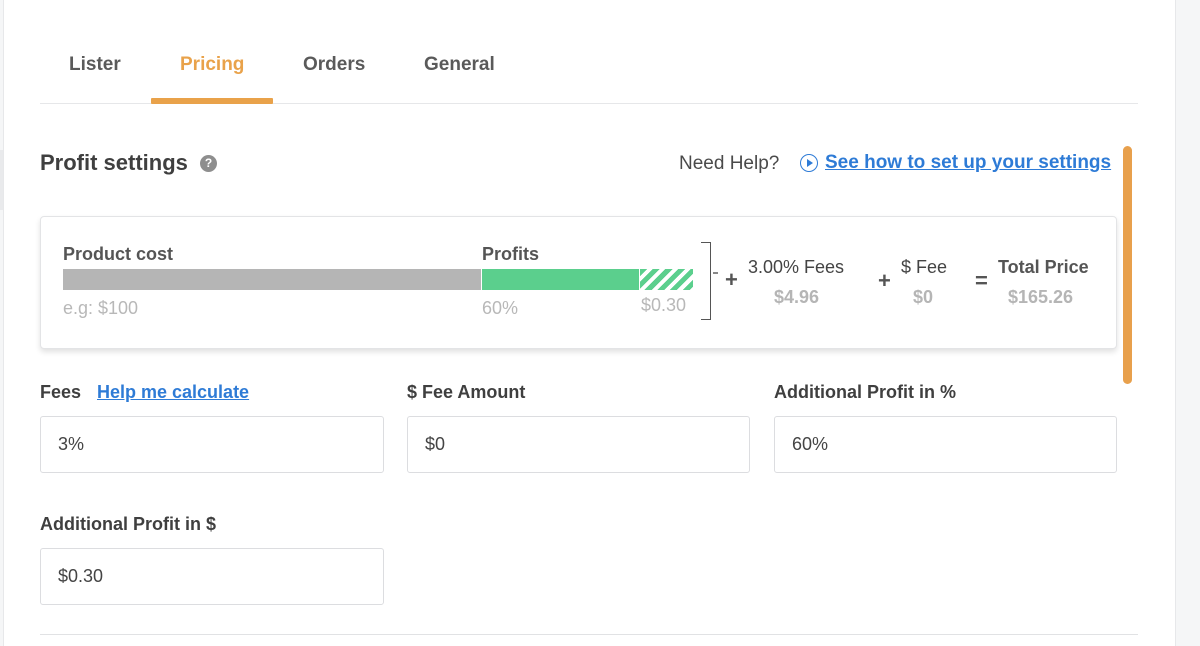 The image size is (1200, 646). What do you see at coordinates (666, 279) in the screenshot?
I see `profit-fixed-bar` at bounding box center [666, 279].